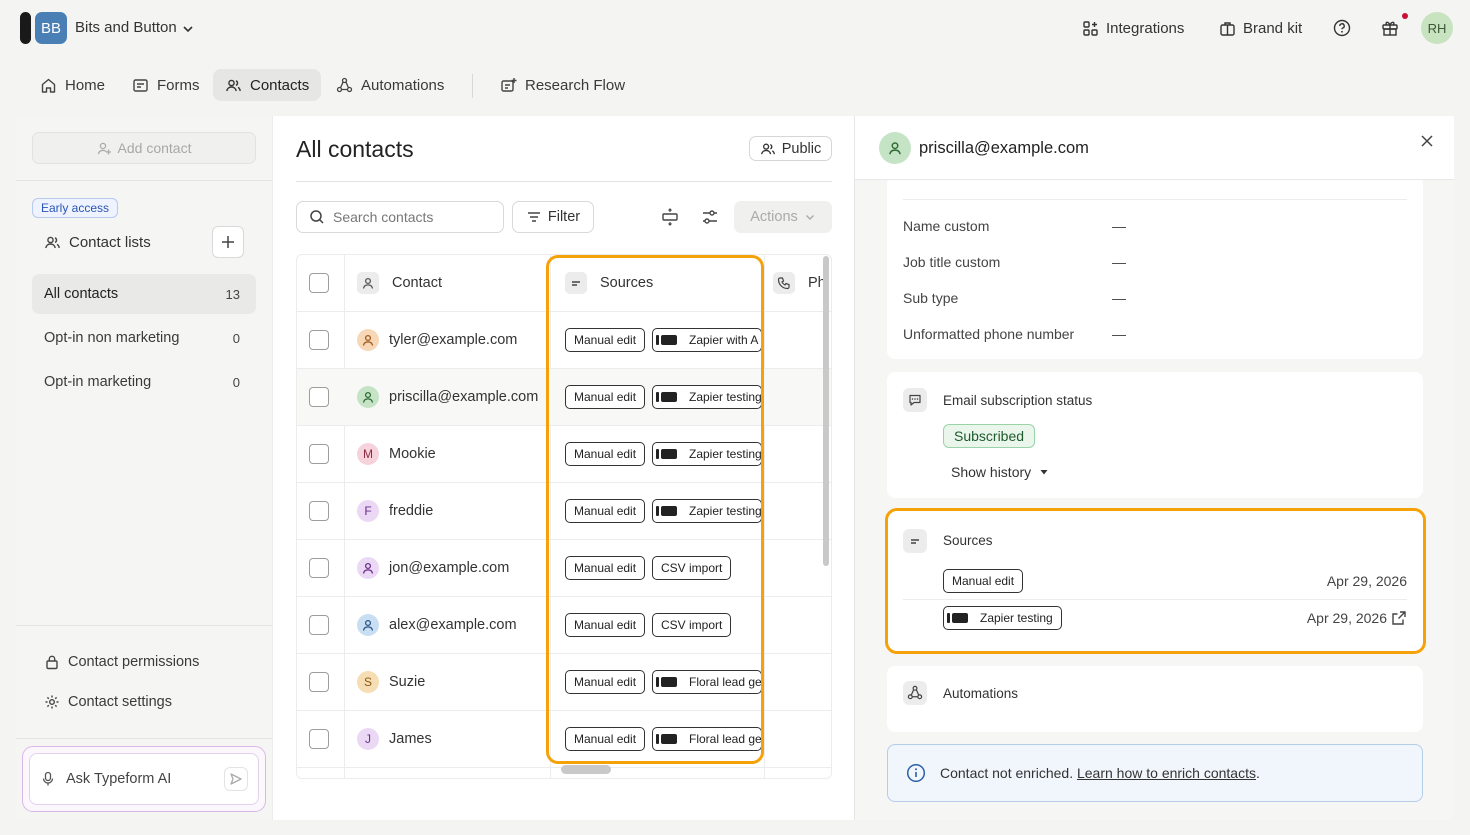 This screenshot has width=1470, height=835. I want to click on tag-label: CSV import, so click(692, 568).